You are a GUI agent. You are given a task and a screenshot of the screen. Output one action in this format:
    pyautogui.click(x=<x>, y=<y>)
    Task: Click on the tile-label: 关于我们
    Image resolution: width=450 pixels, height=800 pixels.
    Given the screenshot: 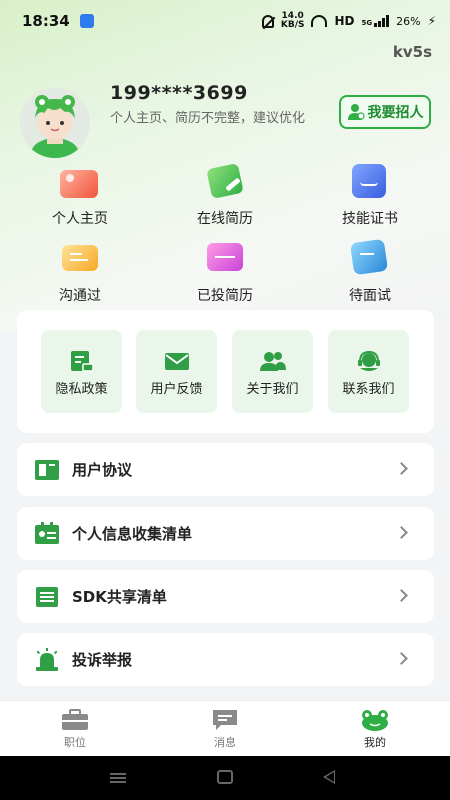 What is the action you would take?
    pyautogui.click(x=272, y=389)
    